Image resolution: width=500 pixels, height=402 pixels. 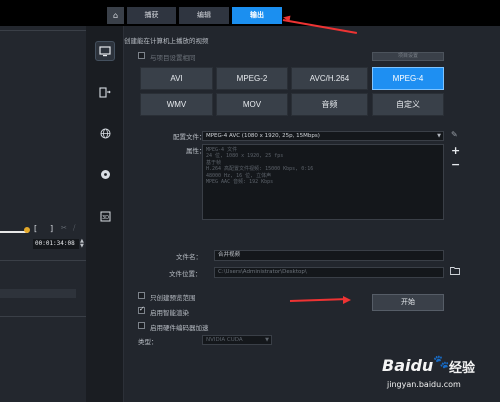 What do you see at coordinates (141, 295) in the screenshot?
I see `preview-range-checkbox` at bounding box center [141, 295].